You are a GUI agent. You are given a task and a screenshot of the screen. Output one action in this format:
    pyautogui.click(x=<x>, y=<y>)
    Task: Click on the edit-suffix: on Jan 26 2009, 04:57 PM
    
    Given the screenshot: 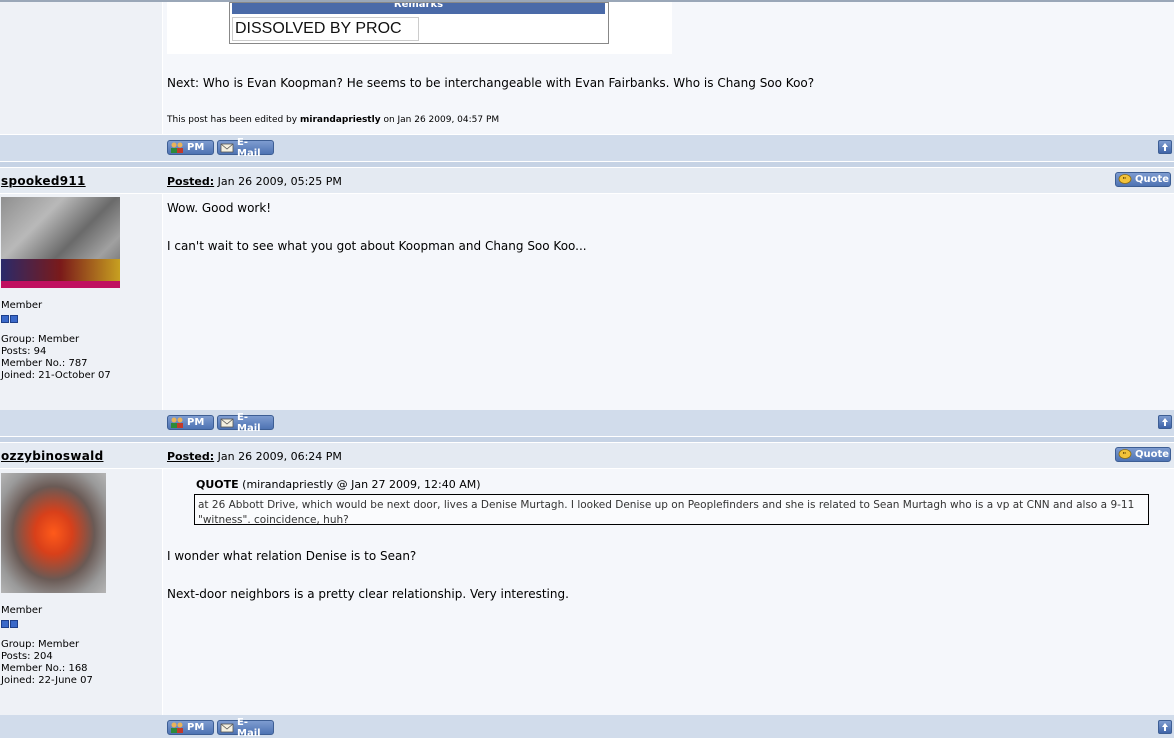 What is the action you would take?
    pyautogui.click(x=441, y=120)
    